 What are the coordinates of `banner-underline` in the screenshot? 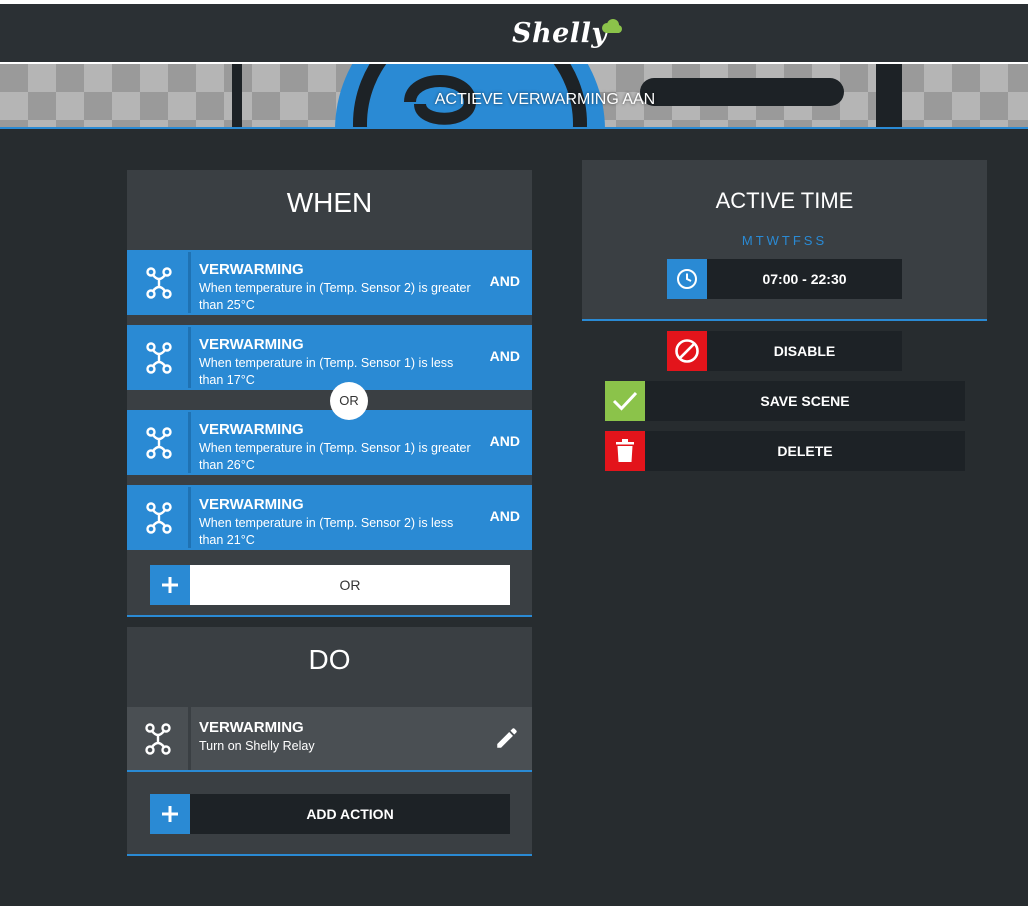 It's located at (514, 128).